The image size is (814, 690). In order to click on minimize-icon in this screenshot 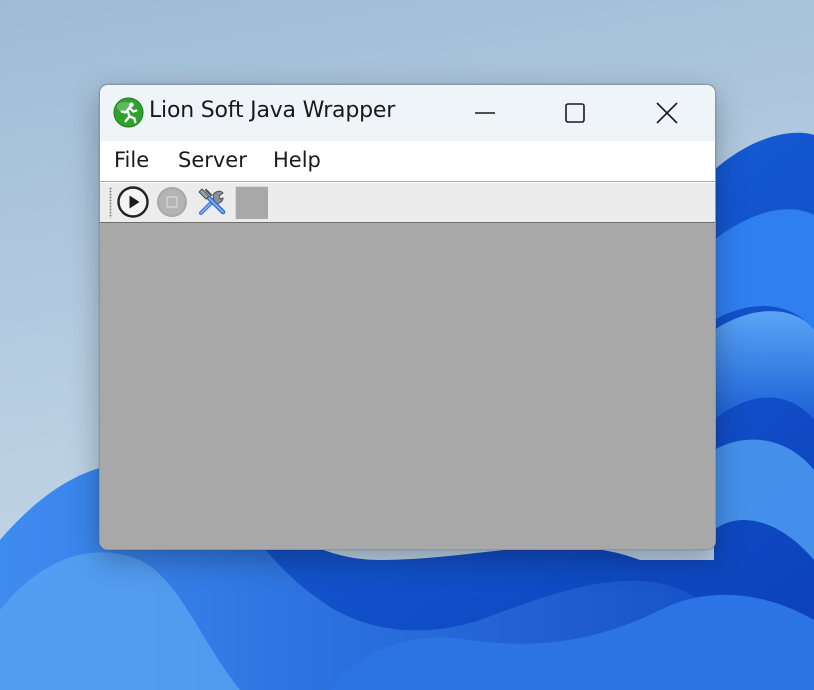, I will do `click(485, 113)`.